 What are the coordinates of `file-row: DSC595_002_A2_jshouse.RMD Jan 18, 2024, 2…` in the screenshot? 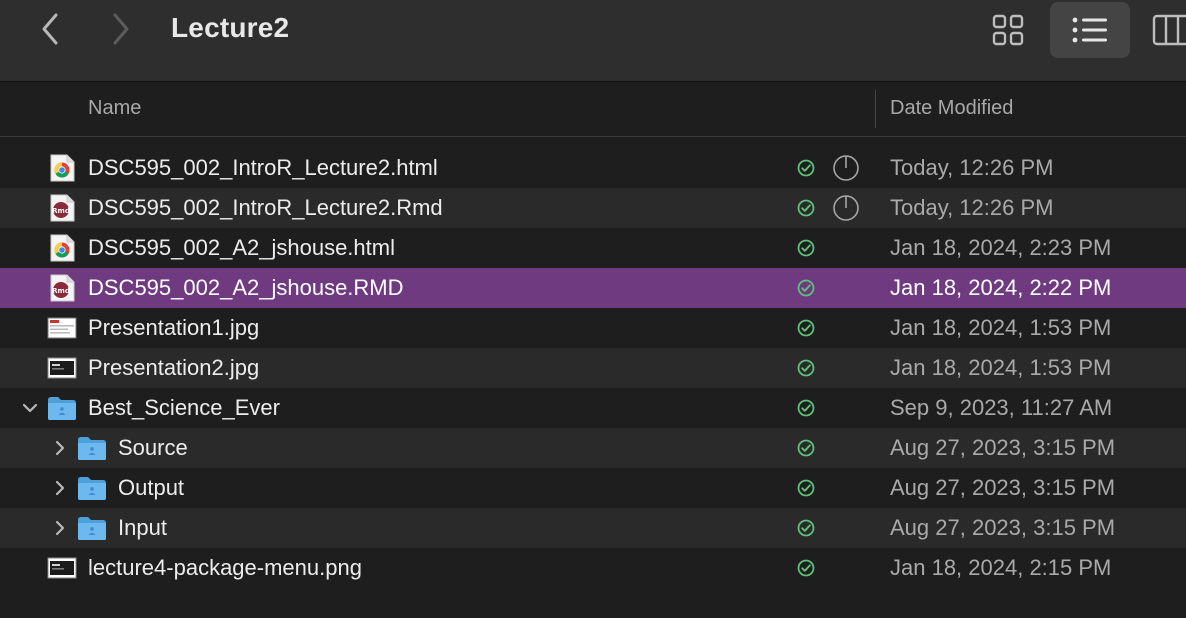 It's located at (593, 288).